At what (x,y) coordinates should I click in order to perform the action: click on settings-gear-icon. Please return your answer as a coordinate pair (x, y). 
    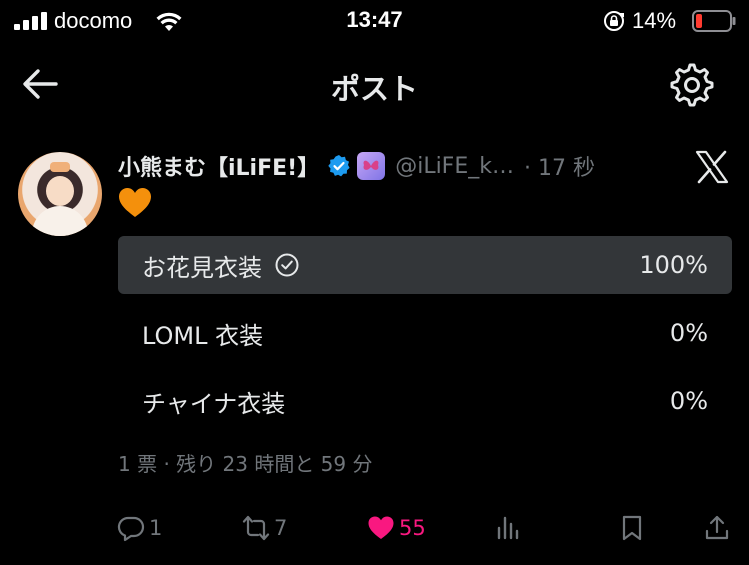
    Looking at the image, I should click on (692, 85).